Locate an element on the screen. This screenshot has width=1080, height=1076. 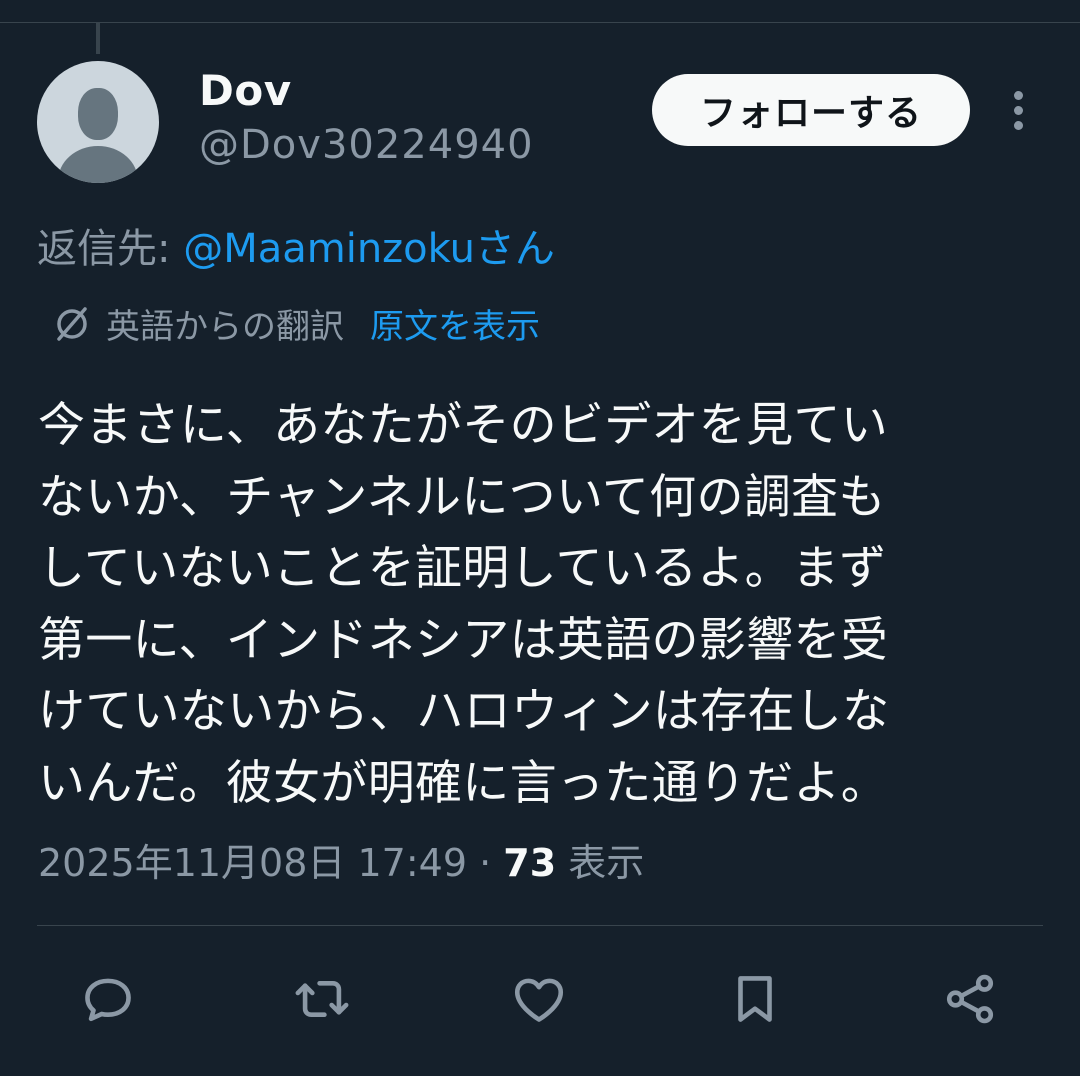
bookmark-button is located at coordinates (755, 999).